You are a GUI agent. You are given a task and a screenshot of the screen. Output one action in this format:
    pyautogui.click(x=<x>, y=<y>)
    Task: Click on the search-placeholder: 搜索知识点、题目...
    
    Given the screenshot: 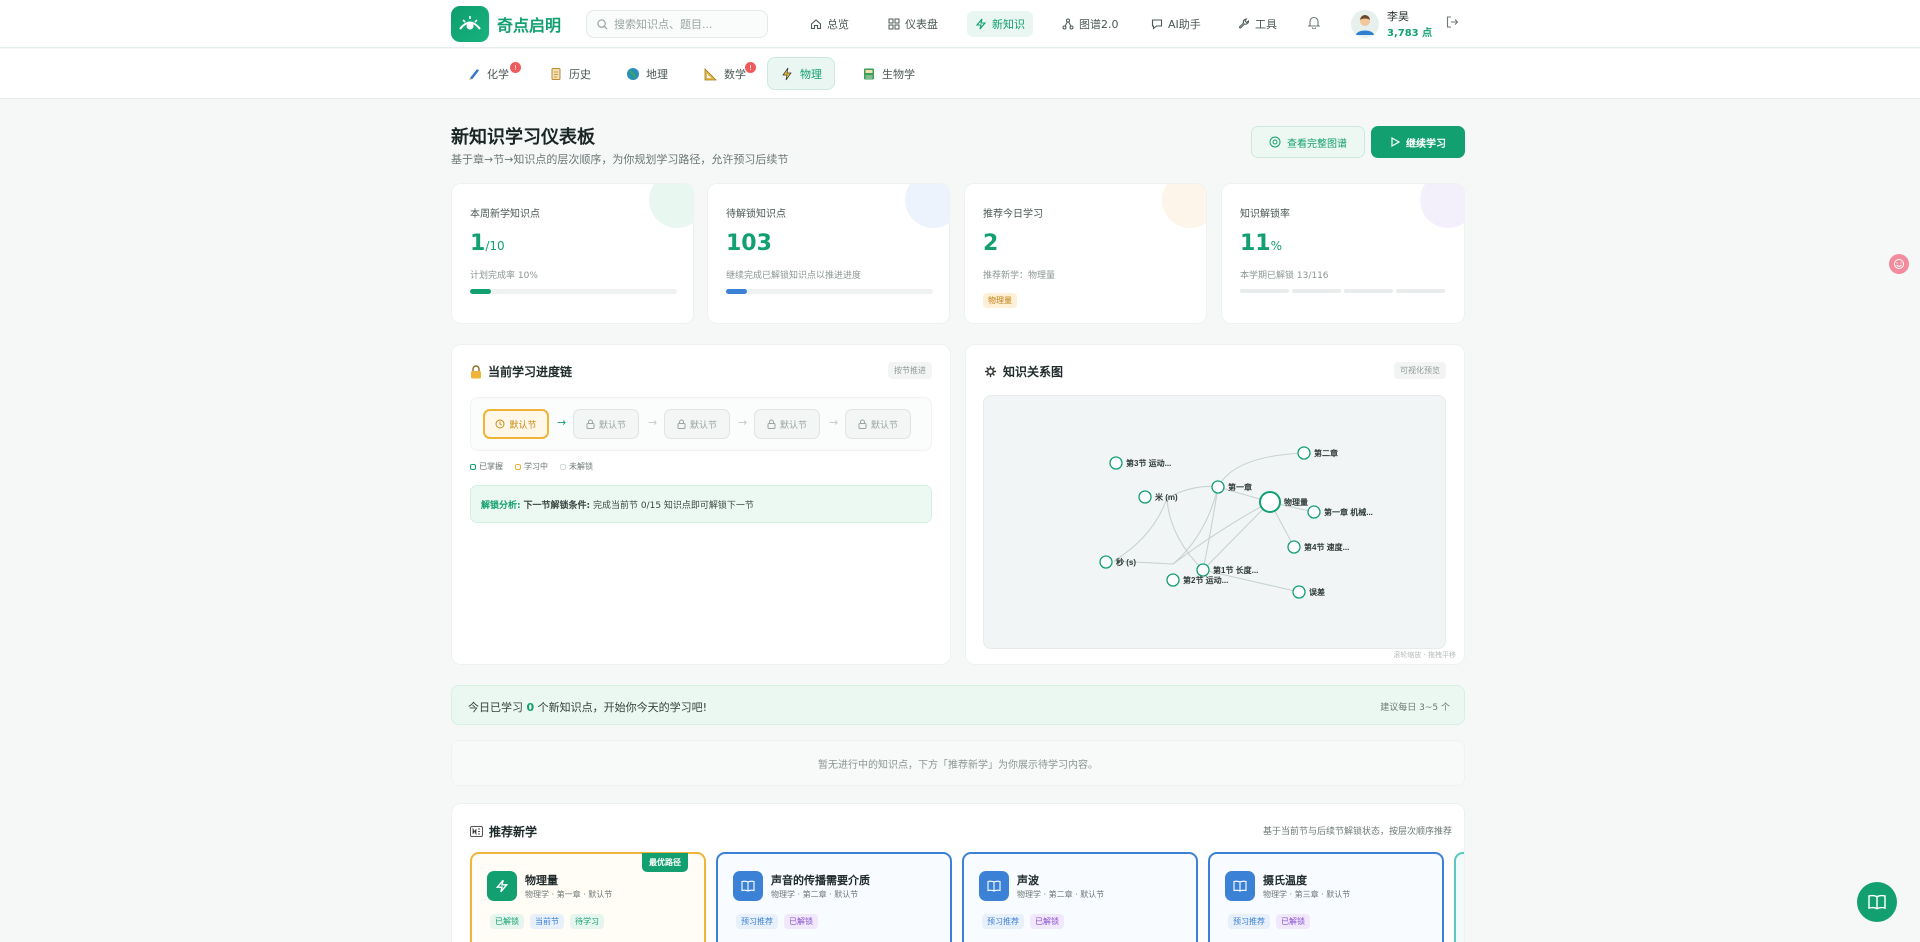 What is the action you would take?
    pyautogui.click(x=663, y=24)
    